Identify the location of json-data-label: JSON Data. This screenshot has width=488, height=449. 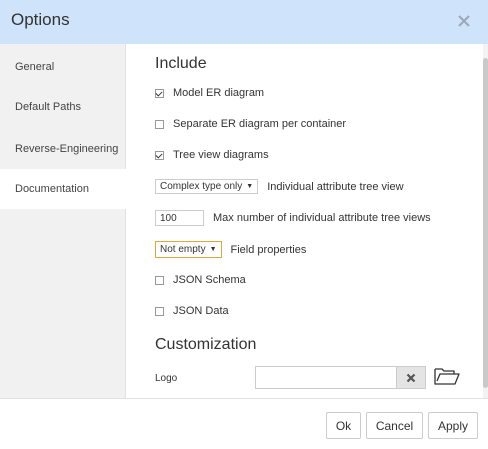
(201, 311).